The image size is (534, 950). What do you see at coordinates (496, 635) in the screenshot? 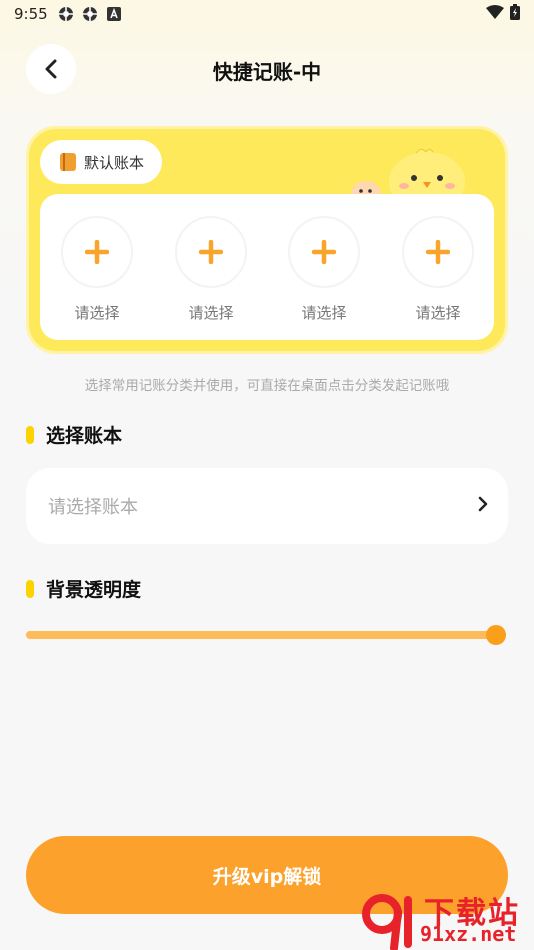
I see `opacity-slider-thumb` at bounding box center [496, 635].